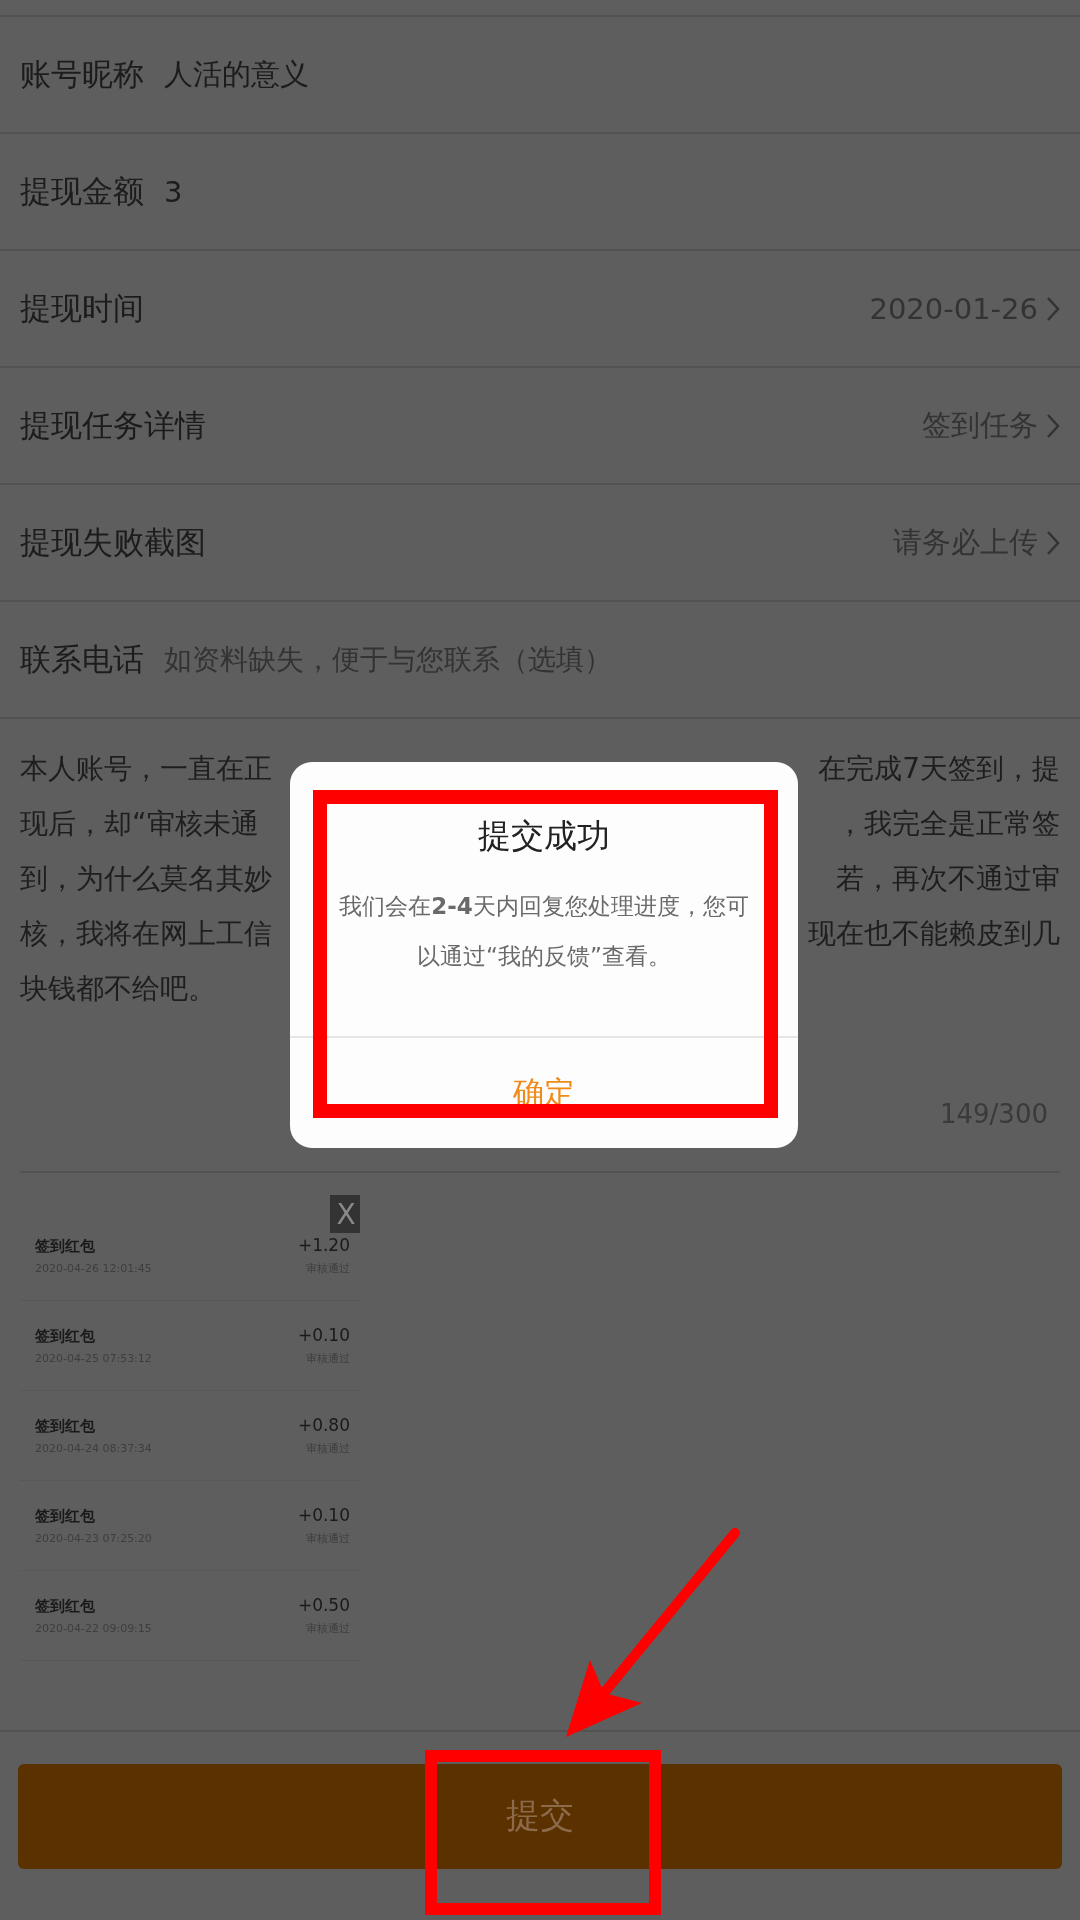  What do you see at coordinates (236, 74) in the screenshot?
I see `field-value: 人活的意义` at bounding box center [236, 74].